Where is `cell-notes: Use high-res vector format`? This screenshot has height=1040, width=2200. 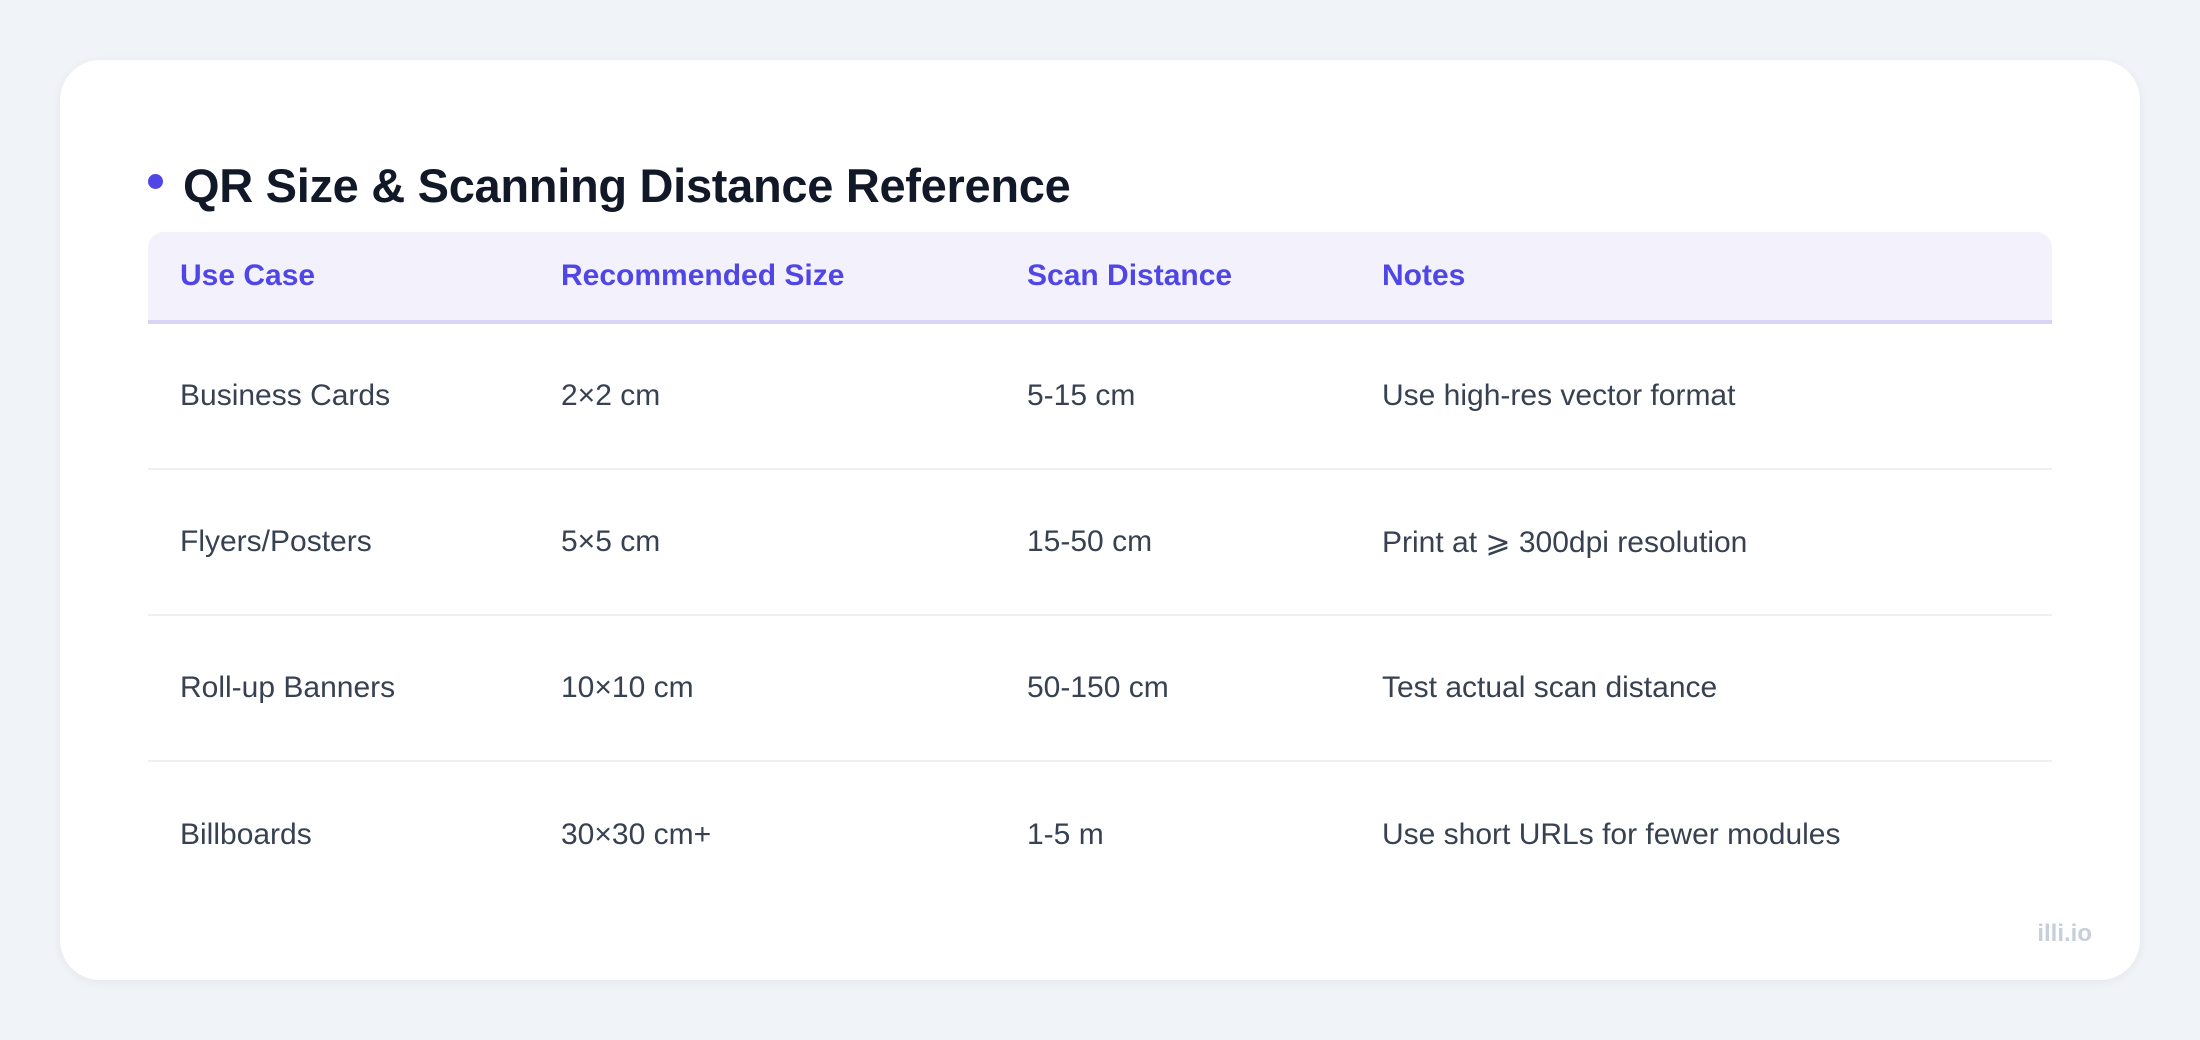
cell-notes: Use high-res vector format is located at coordinates (1559, 395).